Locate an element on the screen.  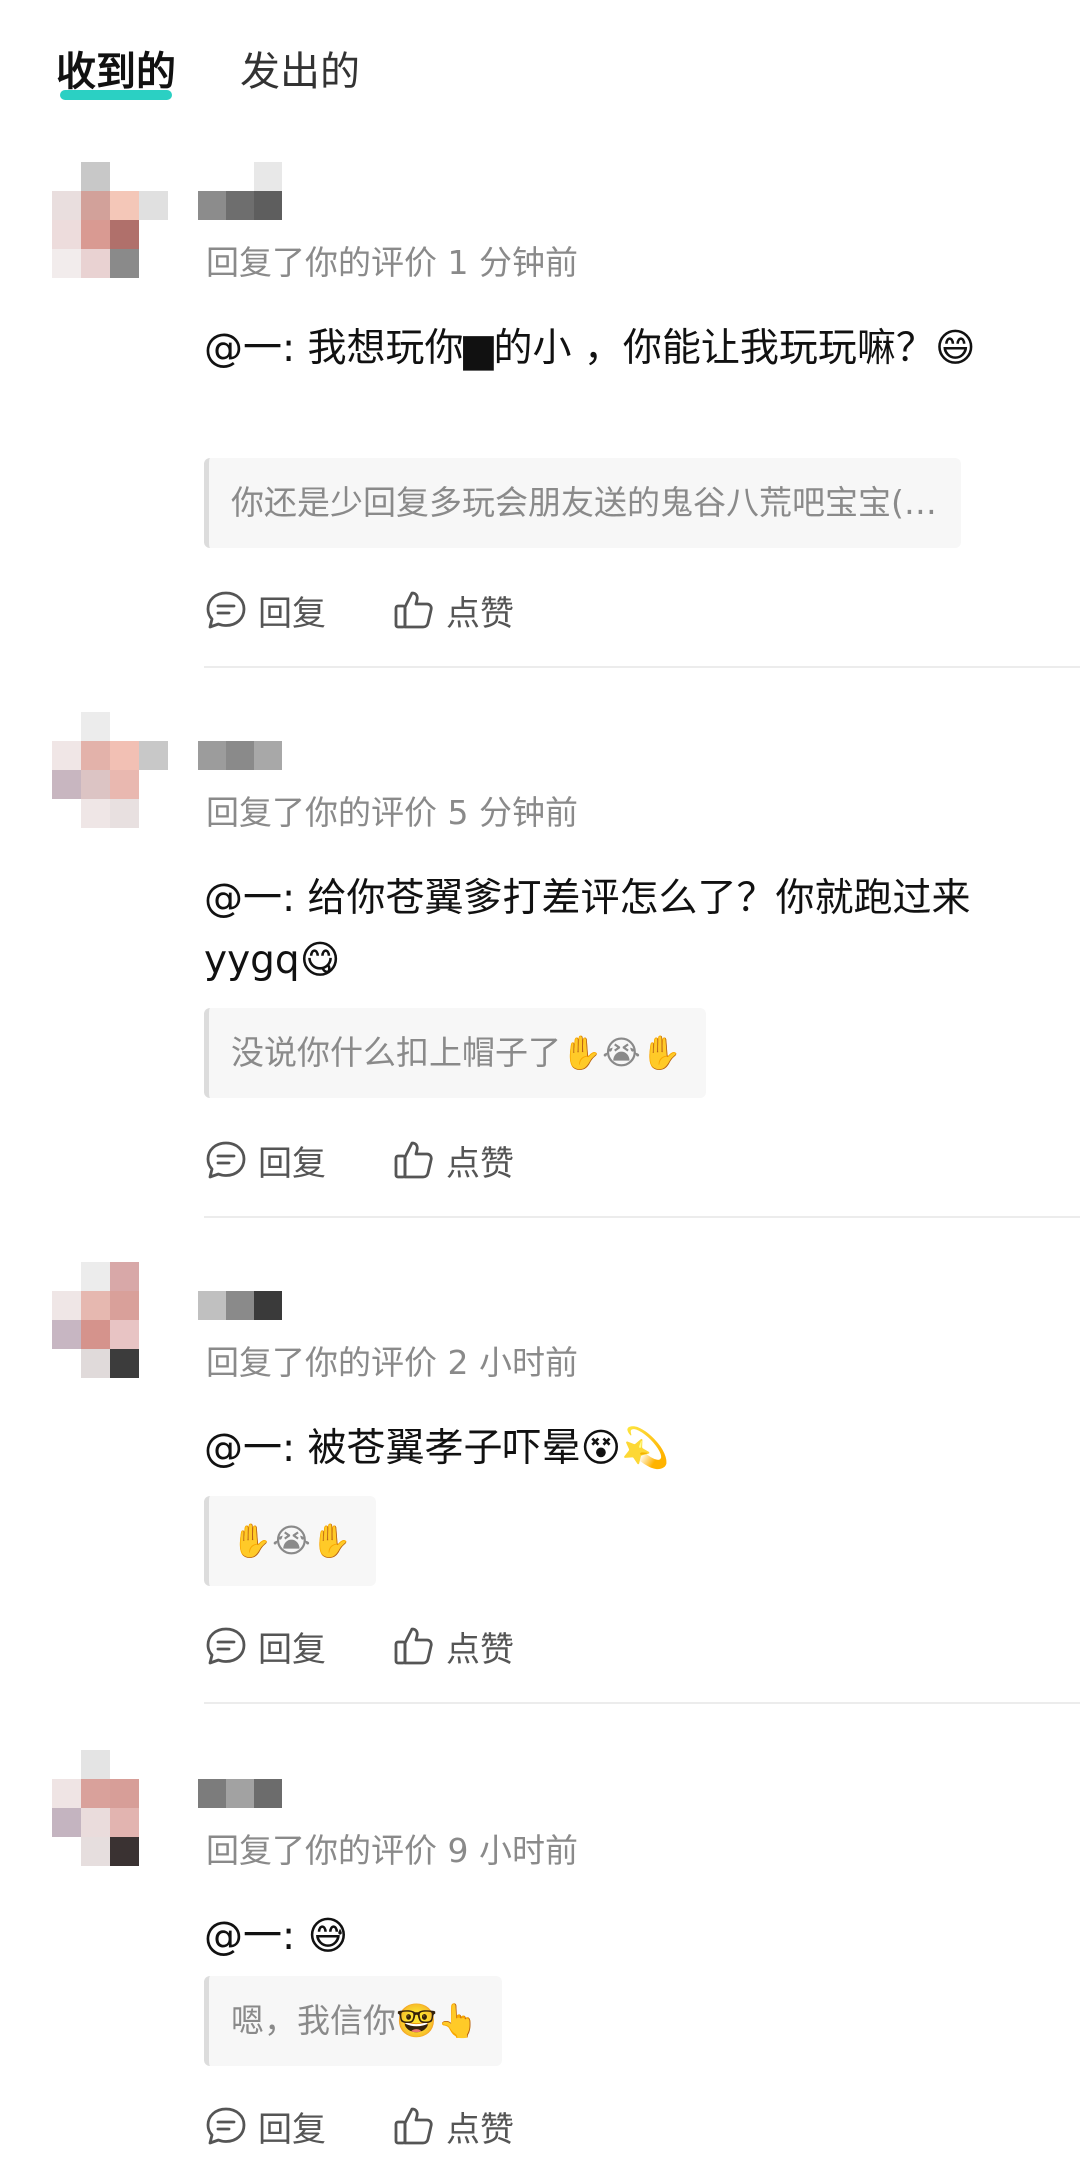
tab-bar: 收到的 发出的 is located at coordinates (540, 65).